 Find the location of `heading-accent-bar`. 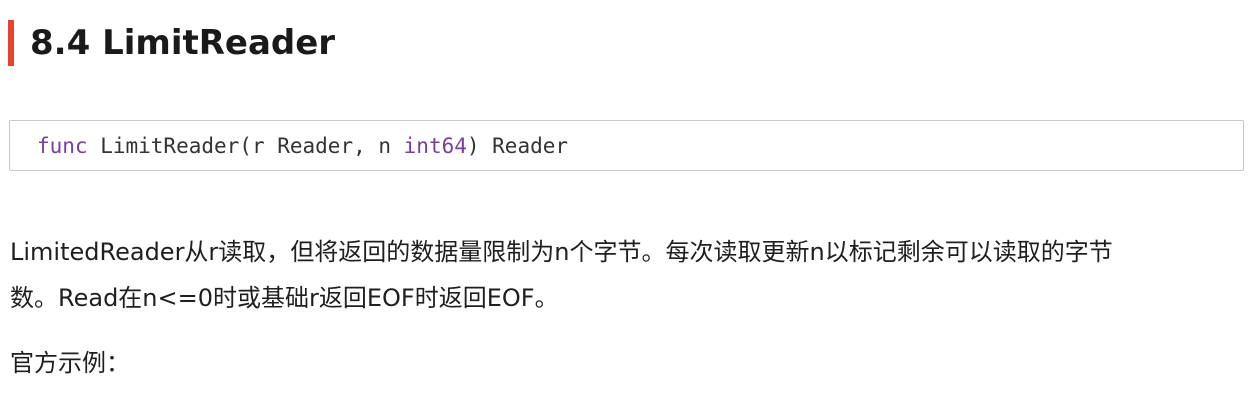

heading-accent-bar is located at coordinates (11, 43).